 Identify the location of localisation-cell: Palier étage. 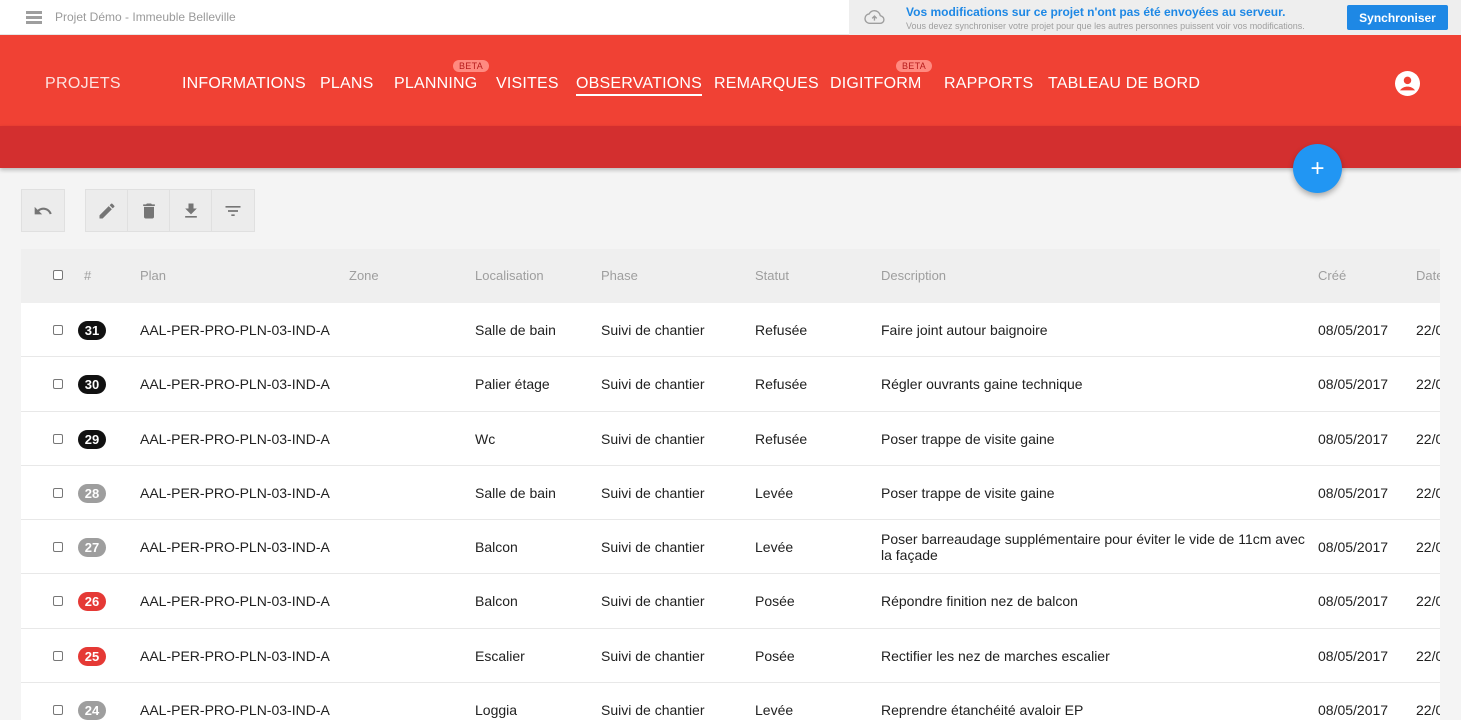
(512, 384).